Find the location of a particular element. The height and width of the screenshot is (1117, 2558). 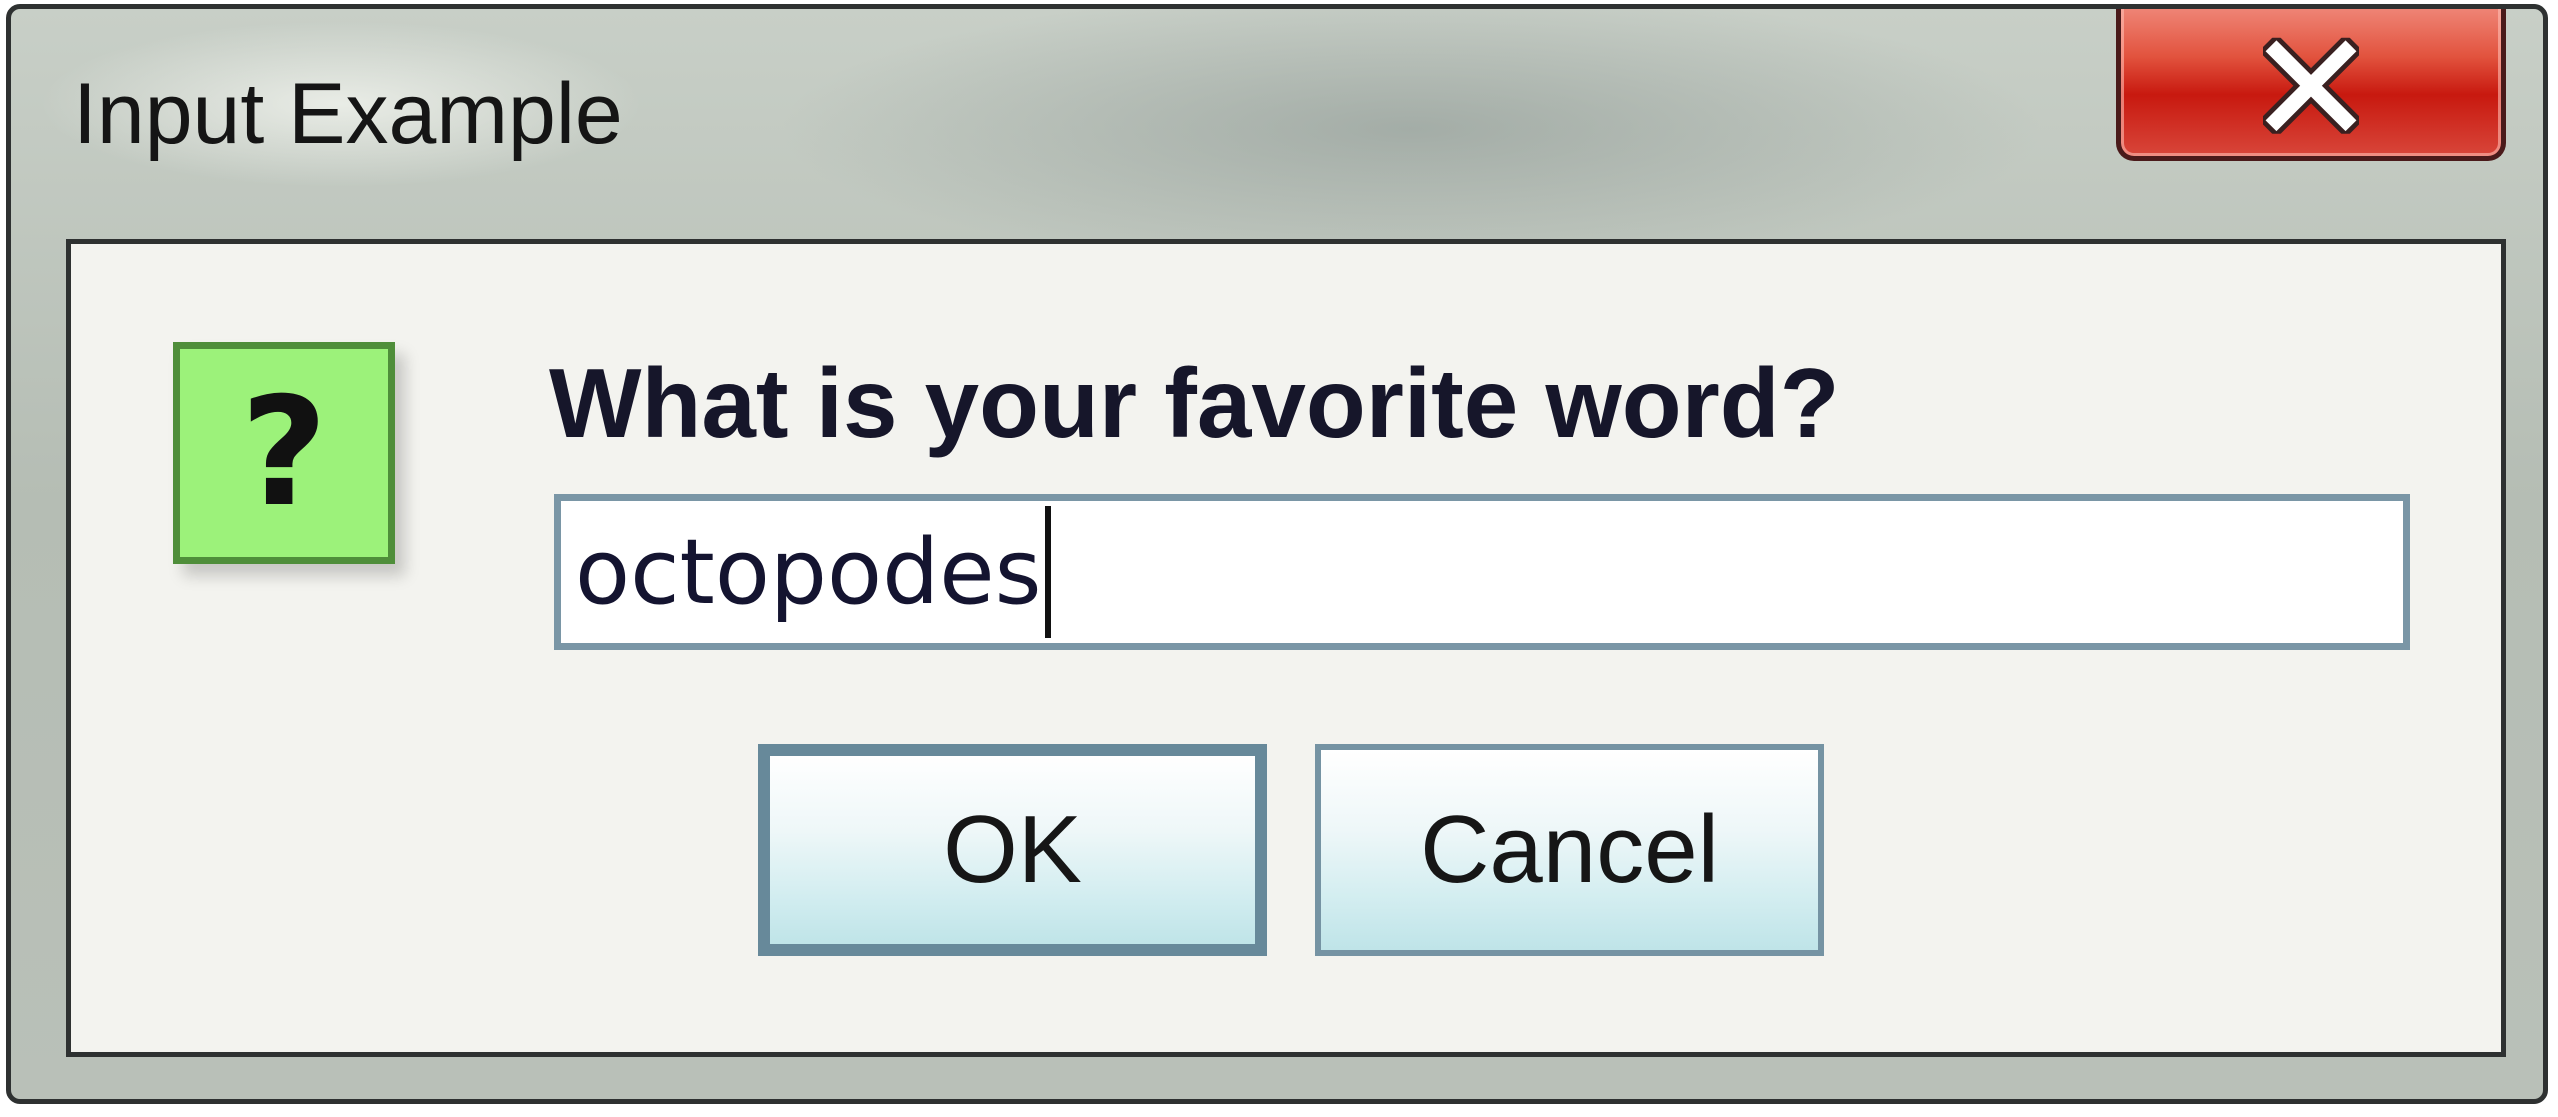

ok-button: OK is located at coordinates (1012, 850).